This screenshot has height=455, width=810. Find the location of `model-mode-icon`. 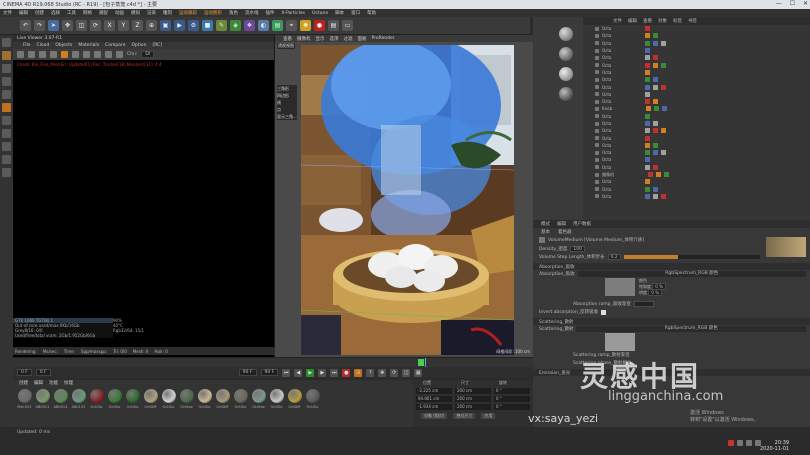

model-mode-icon is located at coordinates (6, 42).